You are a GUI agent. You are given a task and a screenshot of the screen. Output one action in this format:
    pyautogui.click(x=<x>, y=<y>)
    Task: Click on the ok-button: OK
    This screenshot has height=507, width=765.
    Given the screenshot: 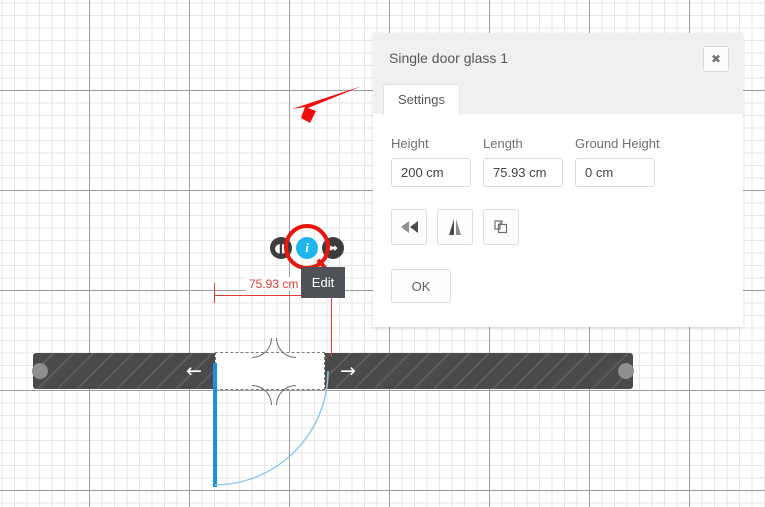 What is the action you would take?
    pyautogui.click(x=421, y=286)
    